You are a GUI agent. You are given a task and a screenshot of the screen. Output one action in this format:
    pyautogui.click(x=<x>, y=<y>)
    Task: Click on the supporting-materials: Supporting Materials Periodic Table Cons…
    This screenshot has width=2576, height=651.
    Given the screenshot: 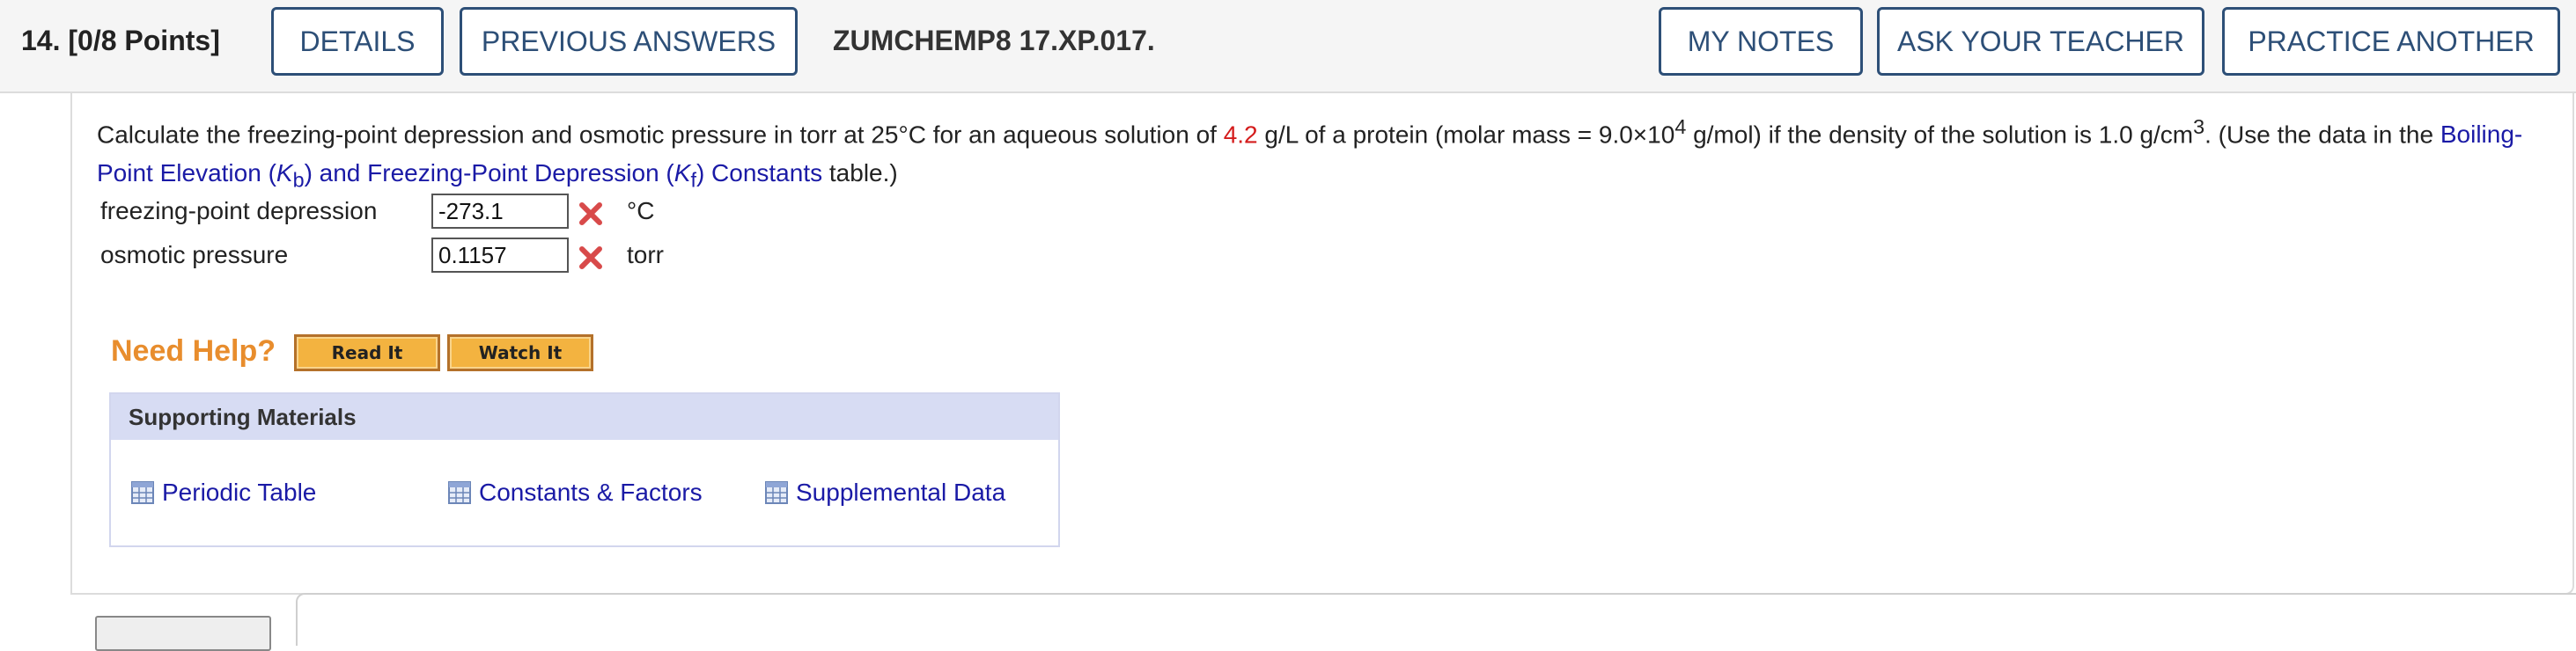 What is the action you would take?
    pyautogui.click(x=584, y=469)
    